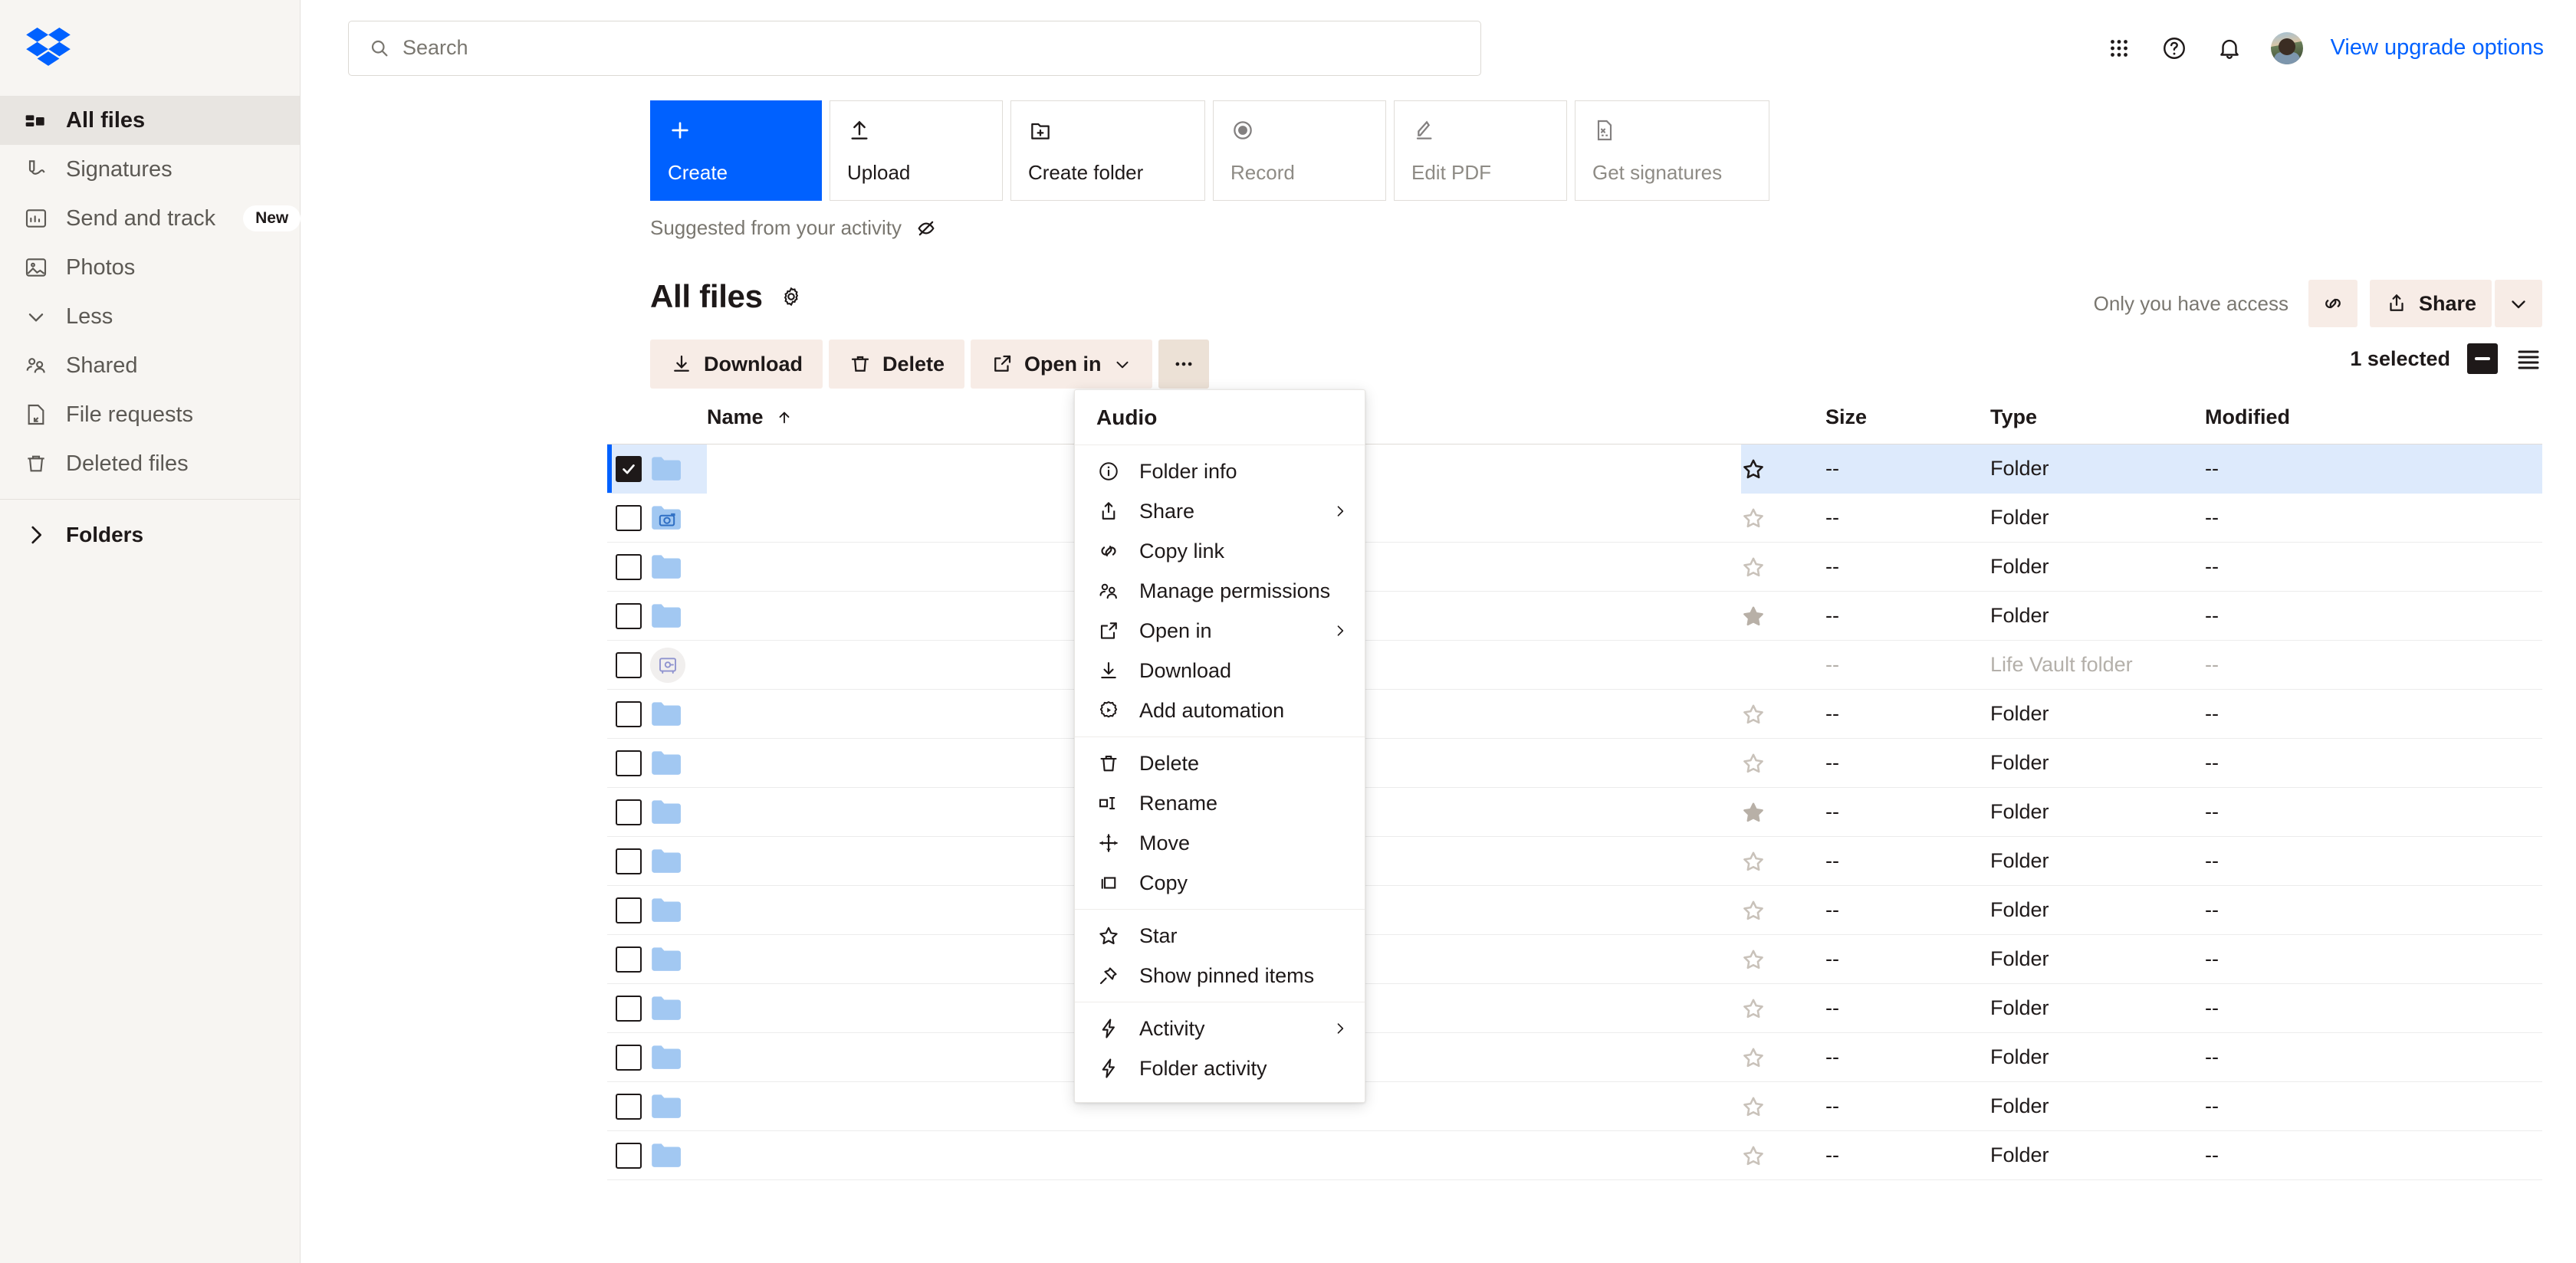 The height and width of the screenshot is (1263, 2576). What do you see at coordinates (1220, 1028) in the screenshot?
I see `context-menu-item-activity: Activity` at bounding box center [1220, 1028].